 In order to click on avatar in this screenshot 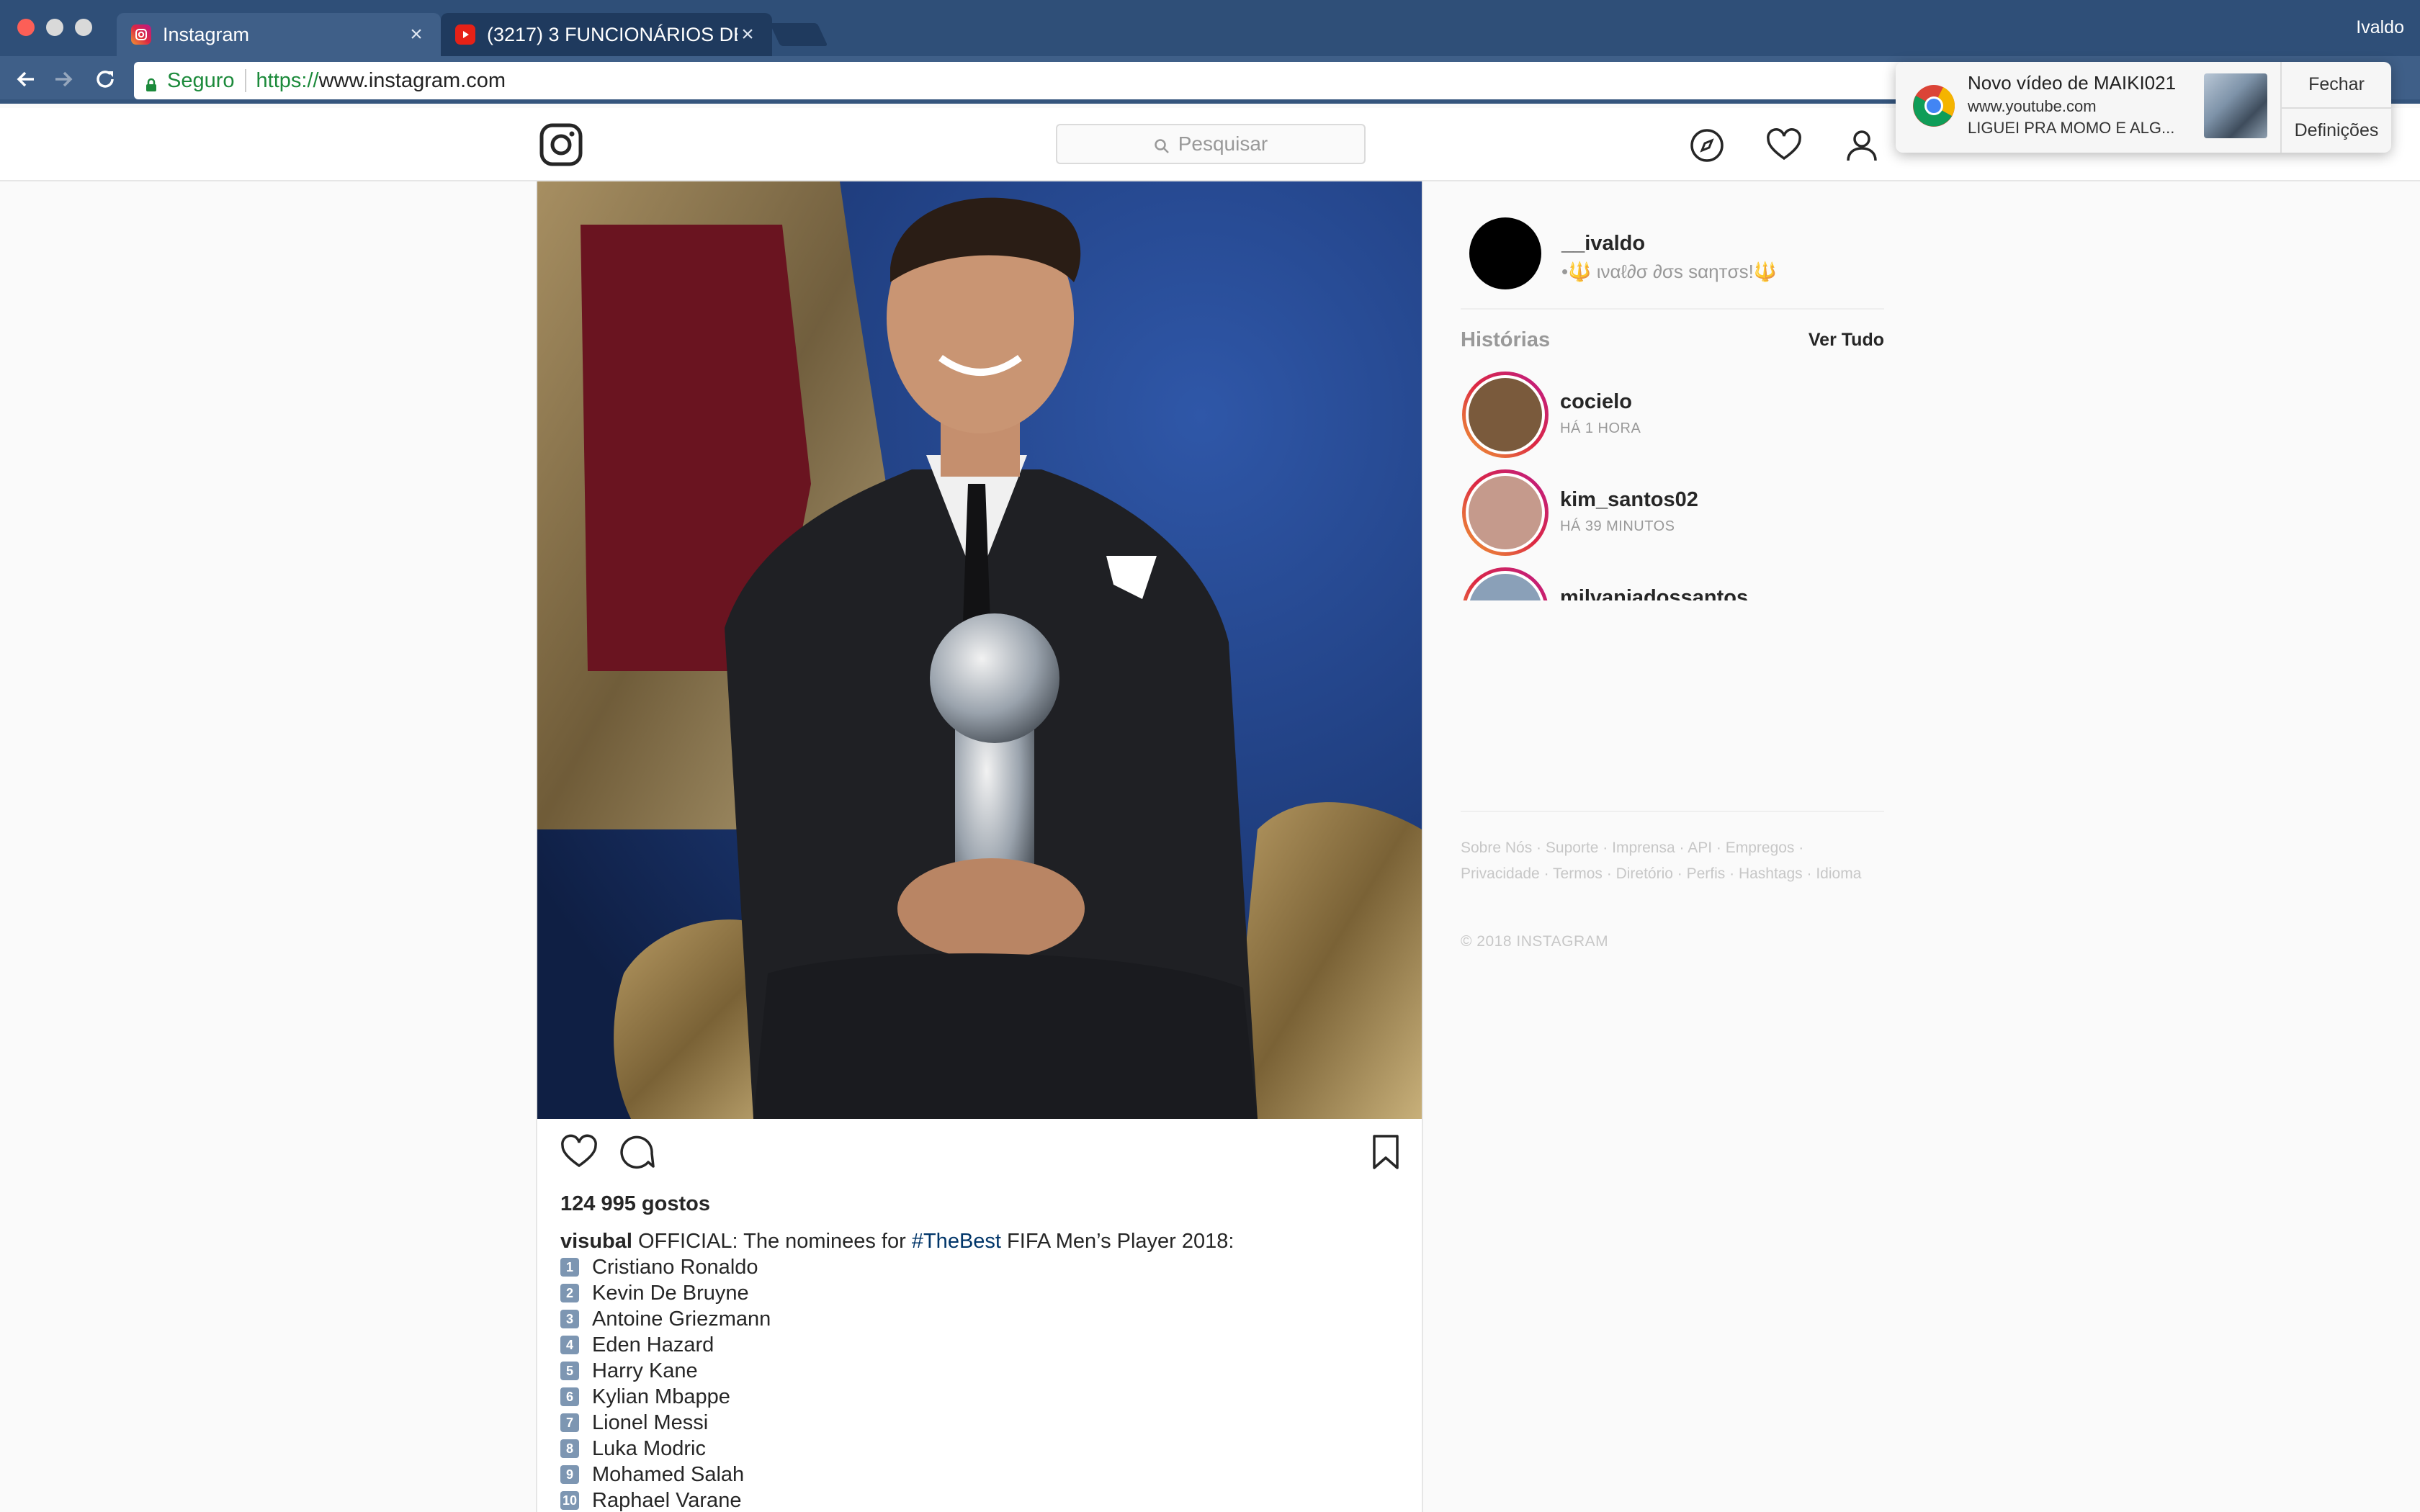, I will do `click(1505, 253)`.